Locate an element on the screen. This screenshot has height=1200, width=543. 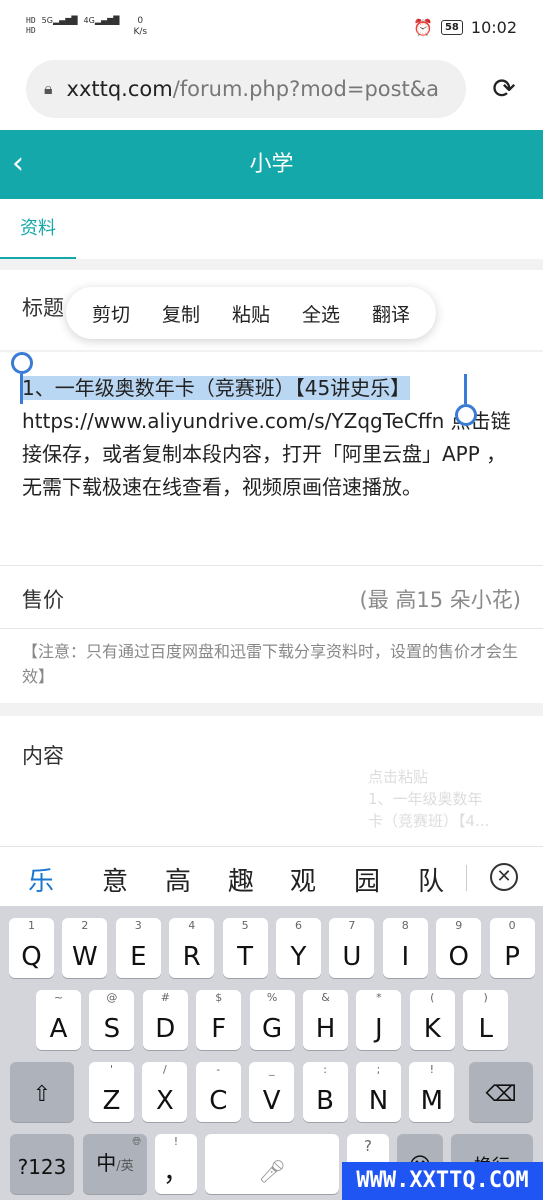
key-v: _ V is located at coordinates (272, 1092).